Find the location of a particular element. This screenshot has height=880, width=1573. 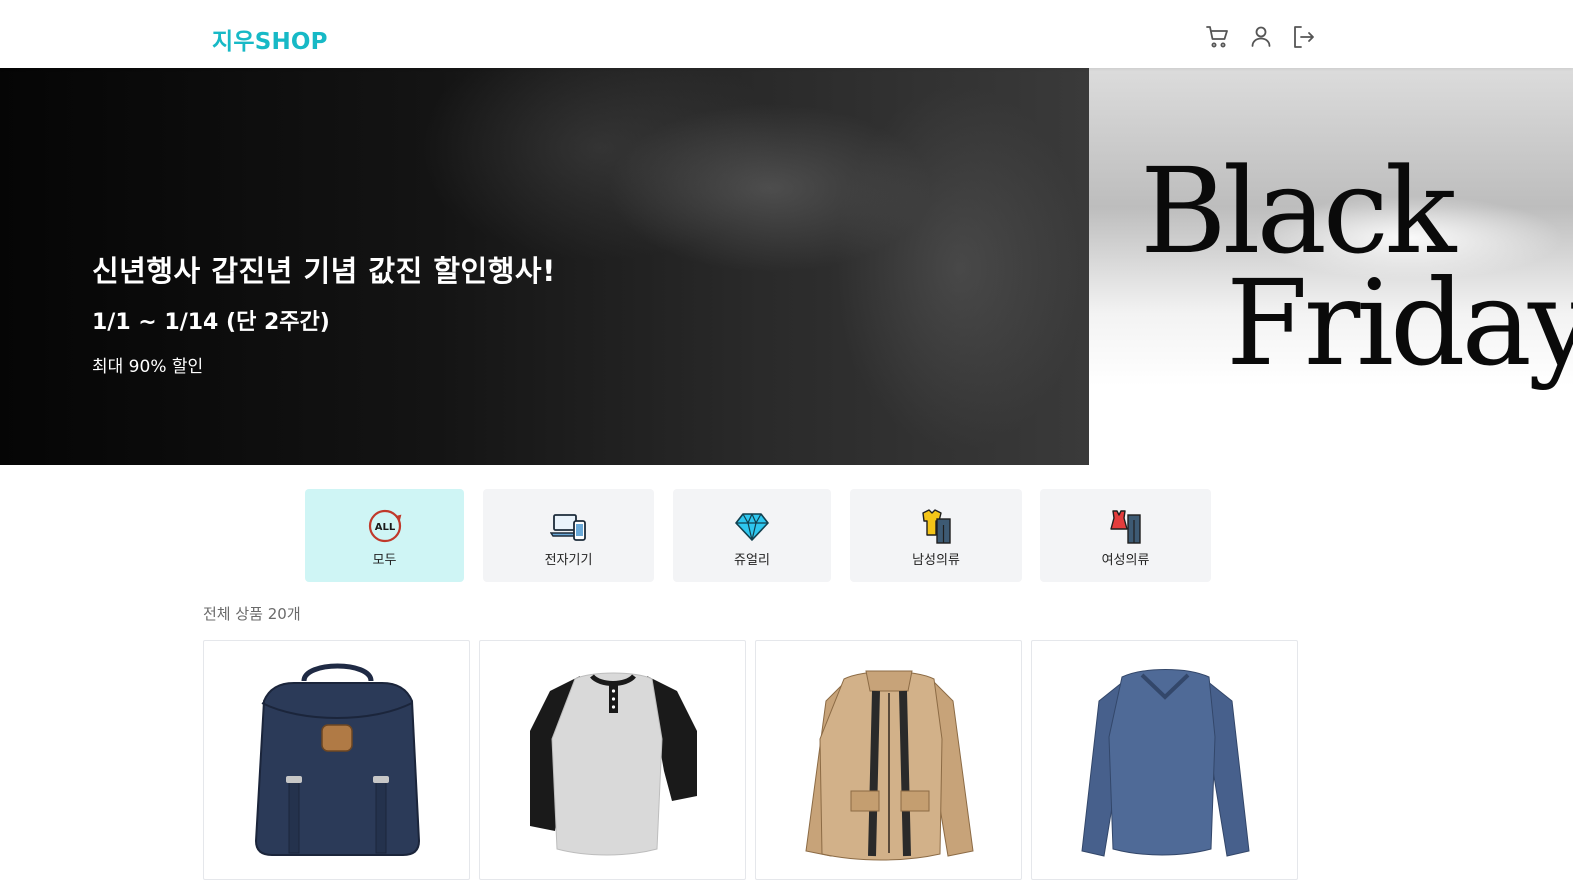

black-friday-text-black: Black is located at coordinates (1298, 211).